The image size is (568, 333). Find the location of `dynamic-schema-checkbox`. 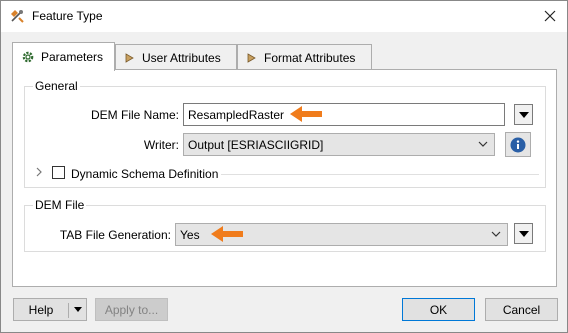

dynamic-schema-checkbox is located at coordinates (58, 172).